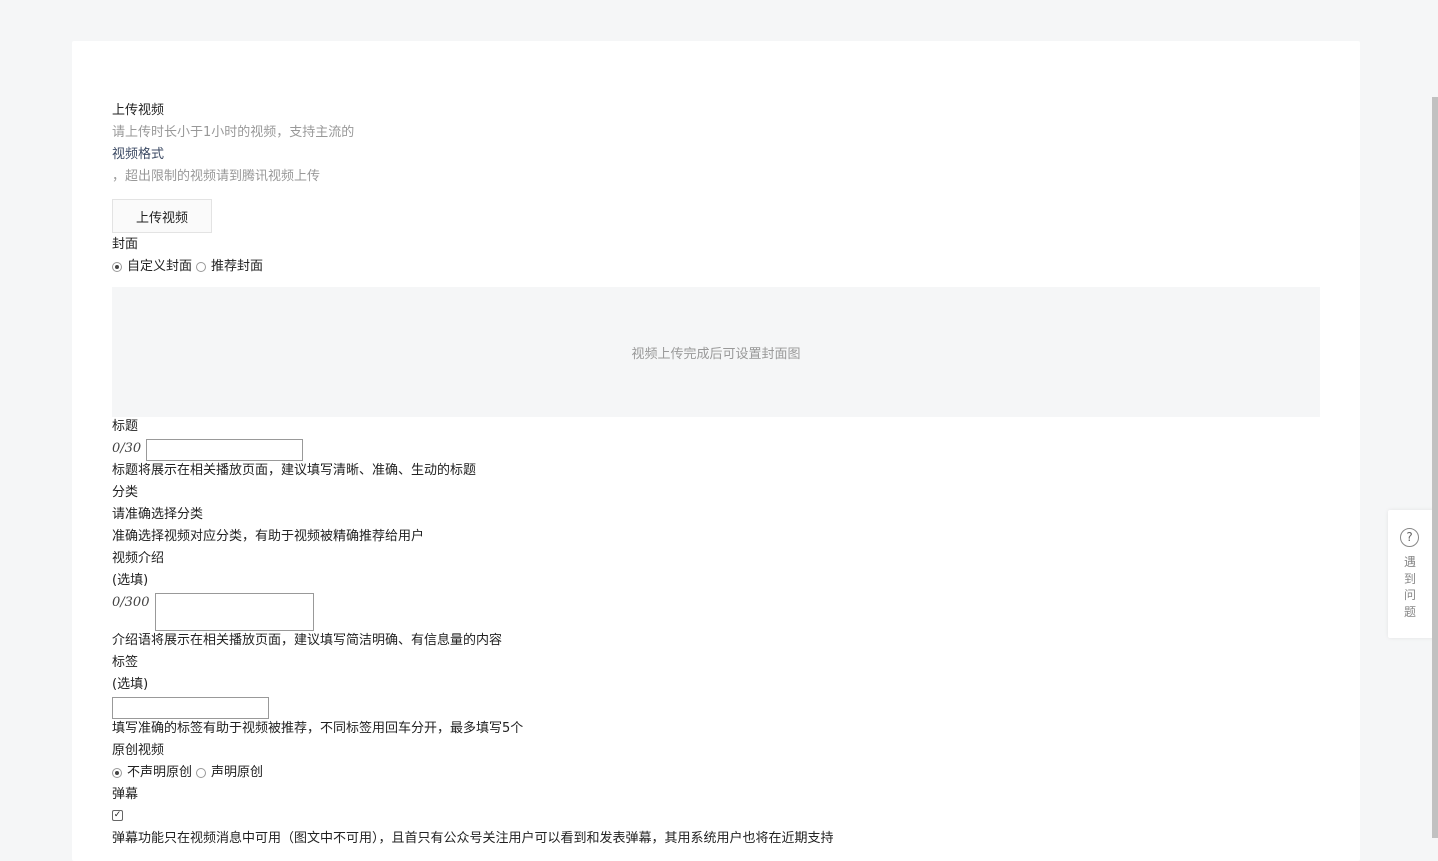  What do you see at coordinates (237, 267) in the screenshot?
I see `recommended-cover-label: 推荐封面` at bounding box center [237, 267].